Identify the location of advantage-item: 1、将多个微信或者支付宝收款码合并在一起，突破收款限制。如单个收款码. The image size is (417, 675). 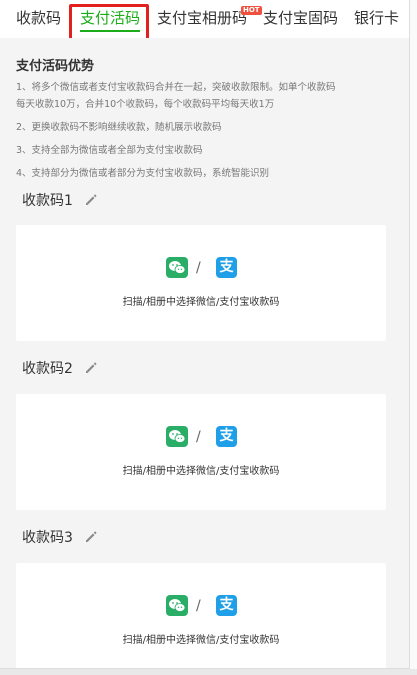
(176, 87).